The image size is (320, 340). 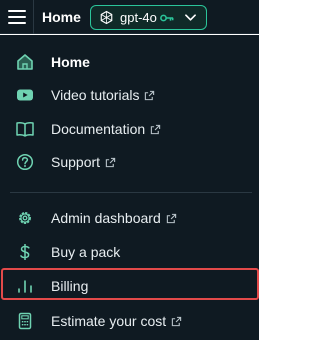 What do you see at coordinates (25, 252) in the screenshot?
I see `dollar-icon` at bounding box center [25, 252].